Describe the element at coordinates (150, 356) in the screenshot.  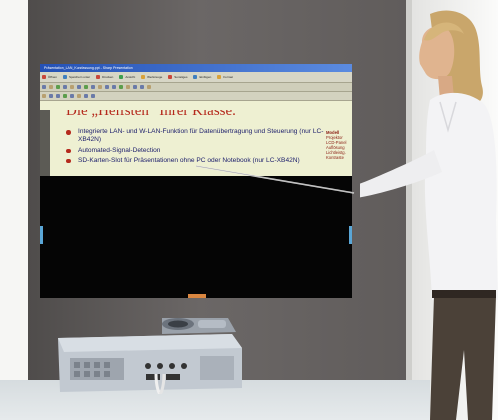
I see `projector-device` at that location.